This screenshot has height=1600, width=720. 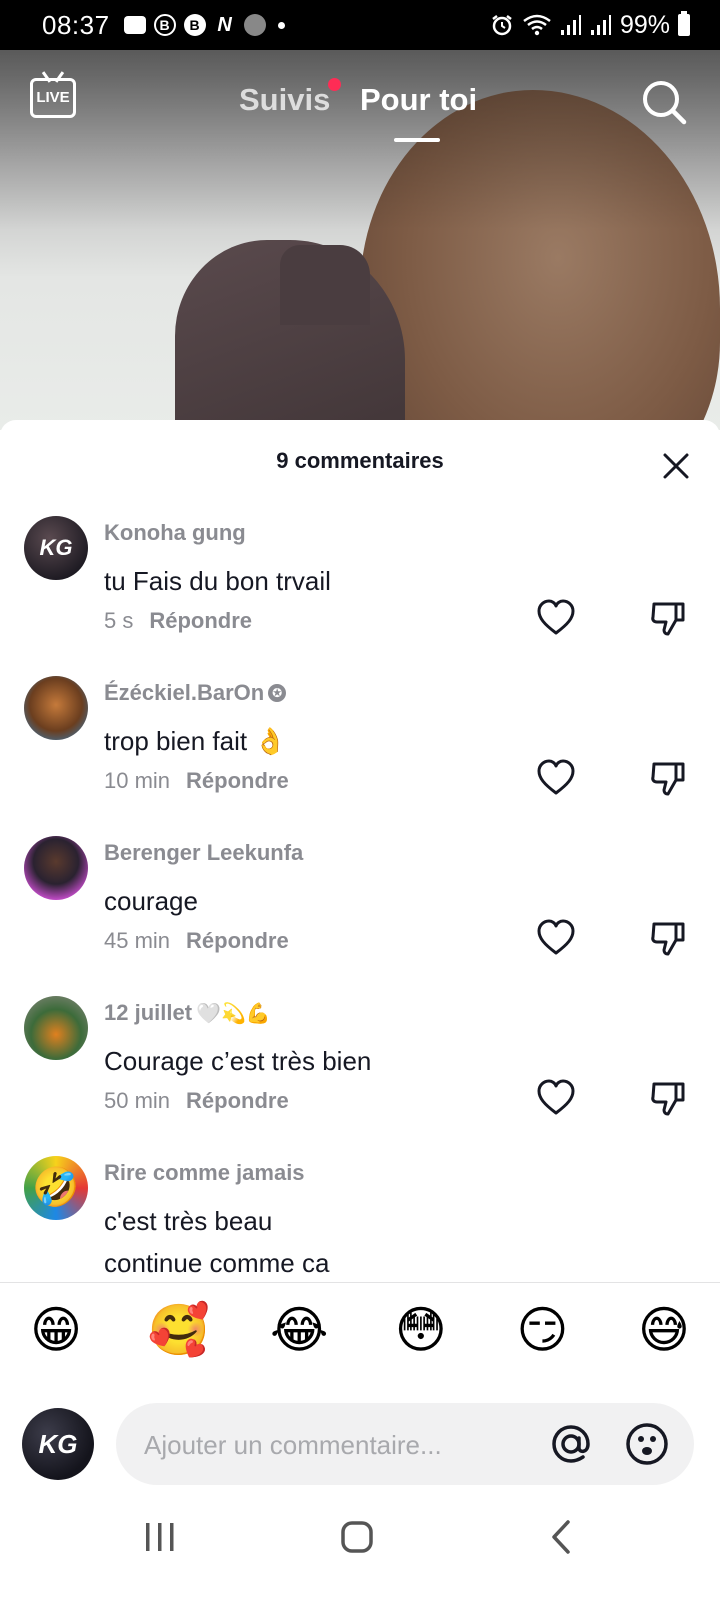 I want to click on home-icon, so click(x=357, y=1537).